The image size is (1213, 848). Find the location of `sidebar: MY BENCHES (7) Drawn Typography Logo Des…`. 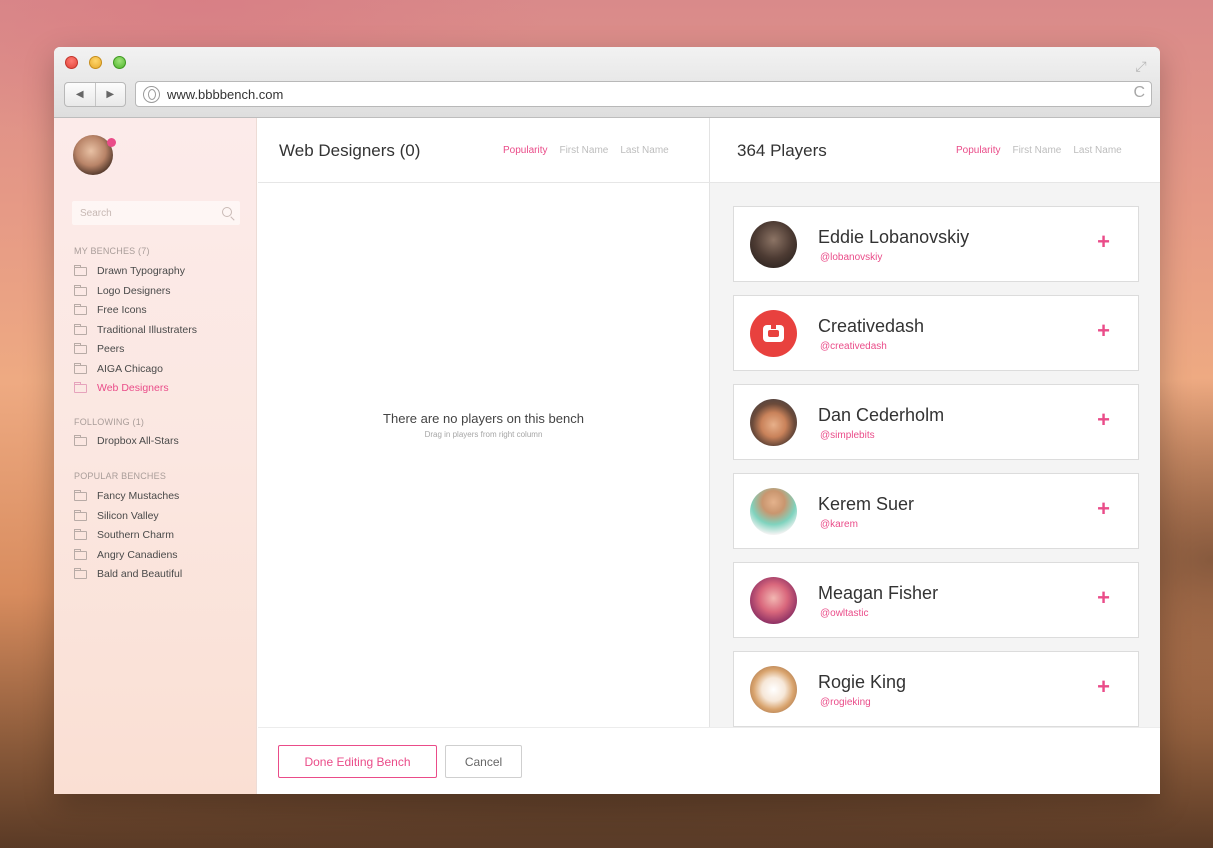

sidebar: MY BENCHES (7) Drawn Typography Logo Des… is located at coordinates (155, 456).